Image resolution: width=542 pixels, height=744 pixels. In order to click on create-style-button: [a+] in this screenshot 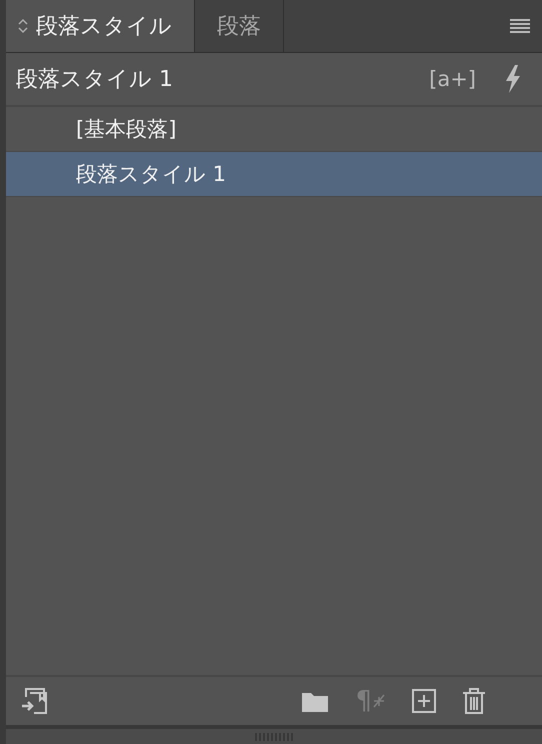, I will do `click(452, 79)`.